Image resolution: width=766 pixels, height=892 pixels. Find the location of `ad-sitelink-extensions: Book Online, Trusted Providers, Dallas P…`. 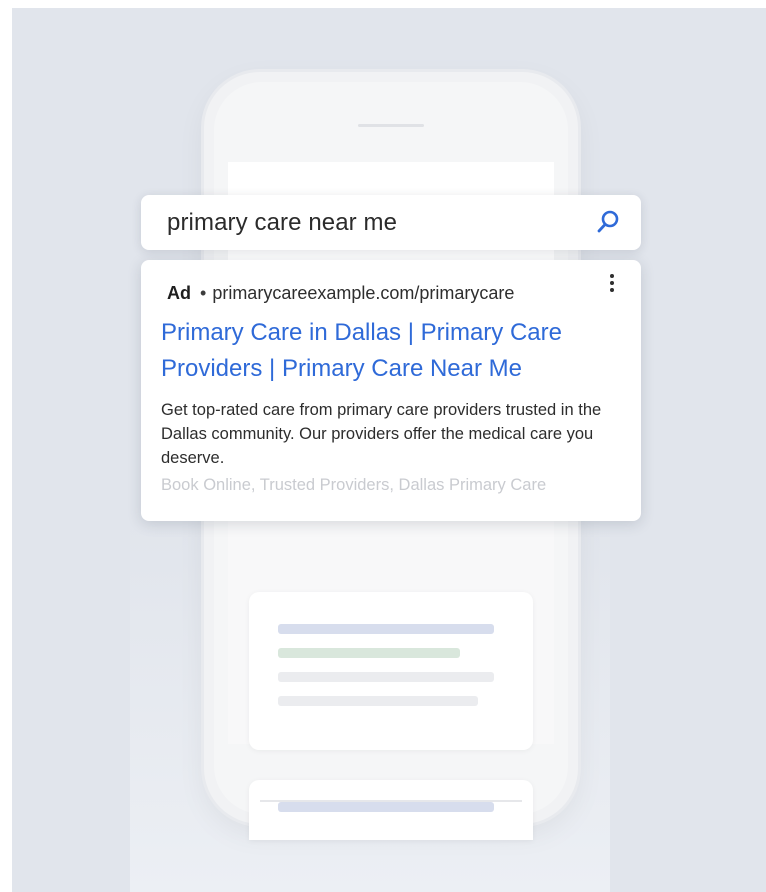

ad-sitelink-extensions: Book Online, Trusted Providers, Dallas P… is located at coordinates (353, 485).